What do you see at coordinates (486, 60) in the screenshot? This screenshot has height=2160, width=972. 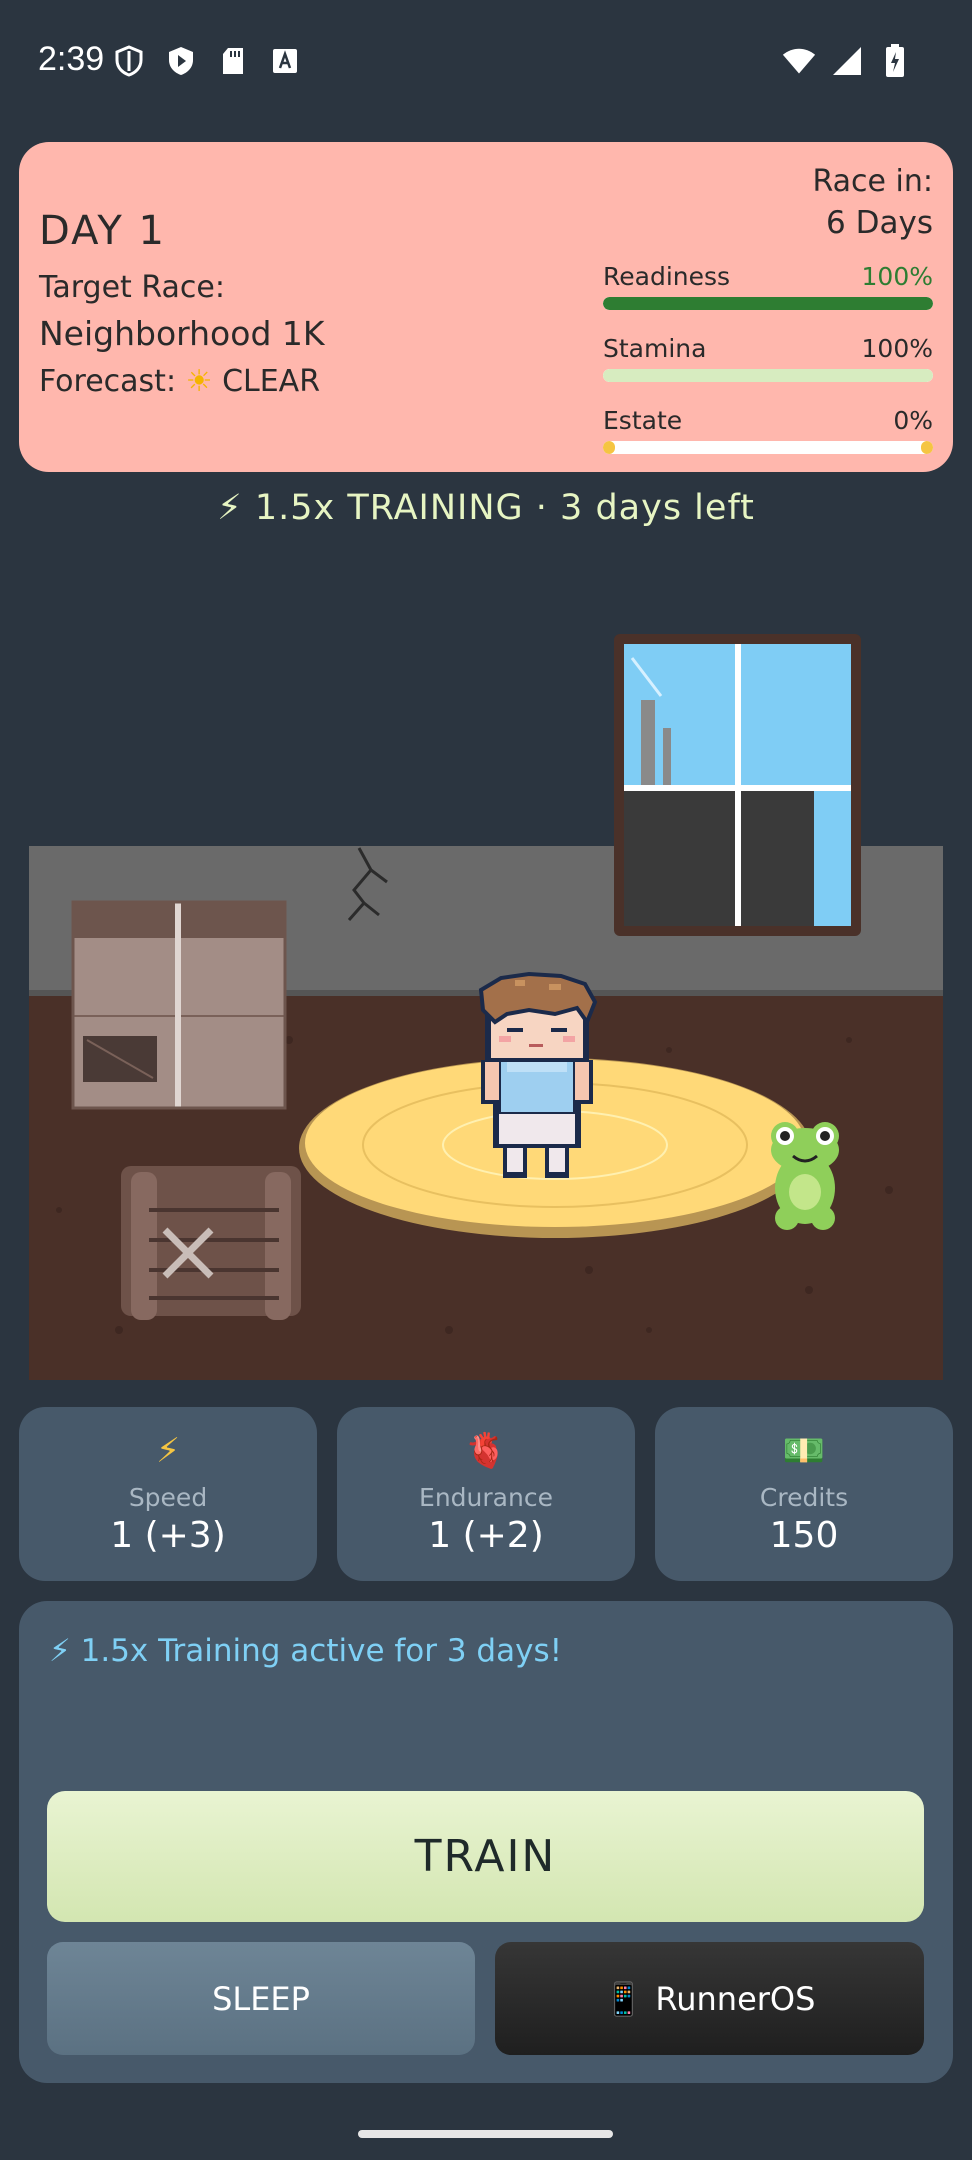 I see `status-bar: 2:39` at bounding box center [486, 60].